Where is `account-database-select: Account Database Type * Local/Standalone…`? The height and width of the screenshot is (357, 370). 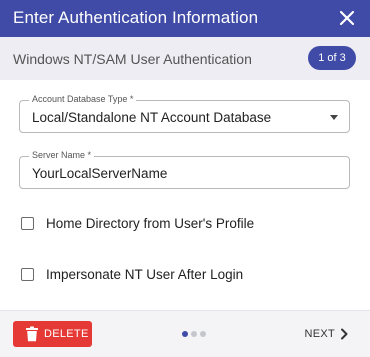 account-database-select: Account Database Type * Local/Standalone… is located at coordinates (184, 113).